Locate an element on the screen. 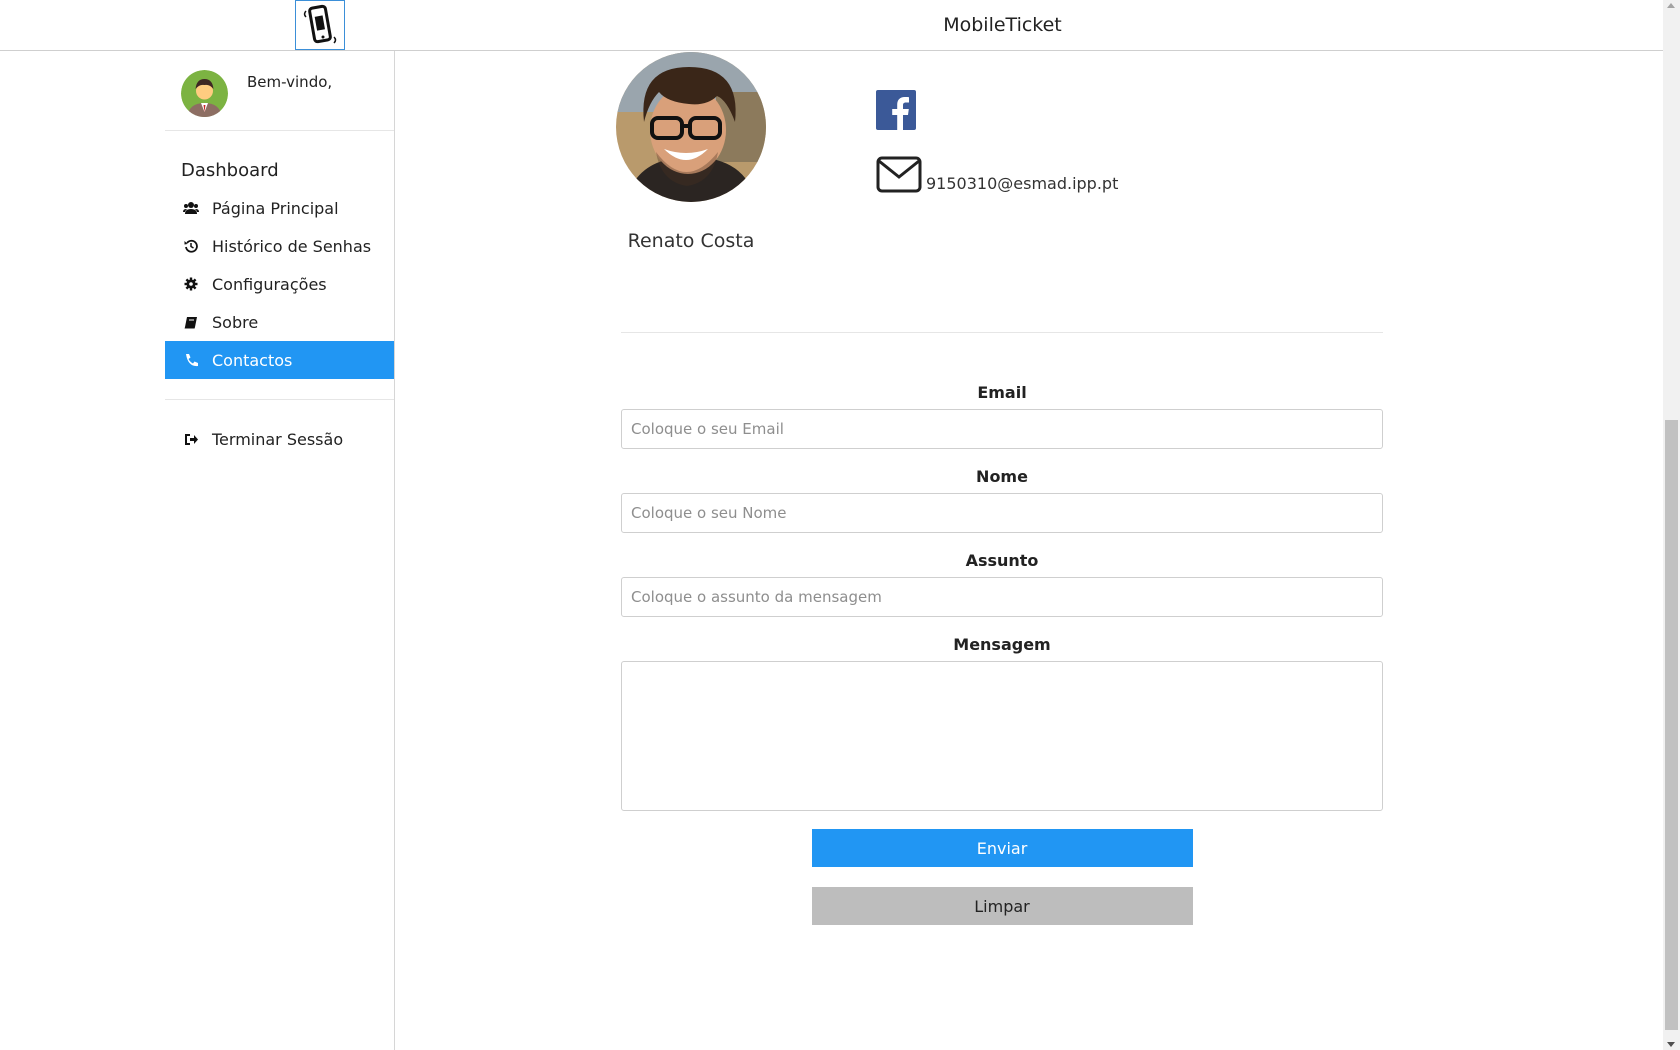 Image resolution: width=1680 pixels, height=1050 pixels. sidebar-item-historico-de-senhas: Histórico de Senhas is located at coordinates (279, 246).